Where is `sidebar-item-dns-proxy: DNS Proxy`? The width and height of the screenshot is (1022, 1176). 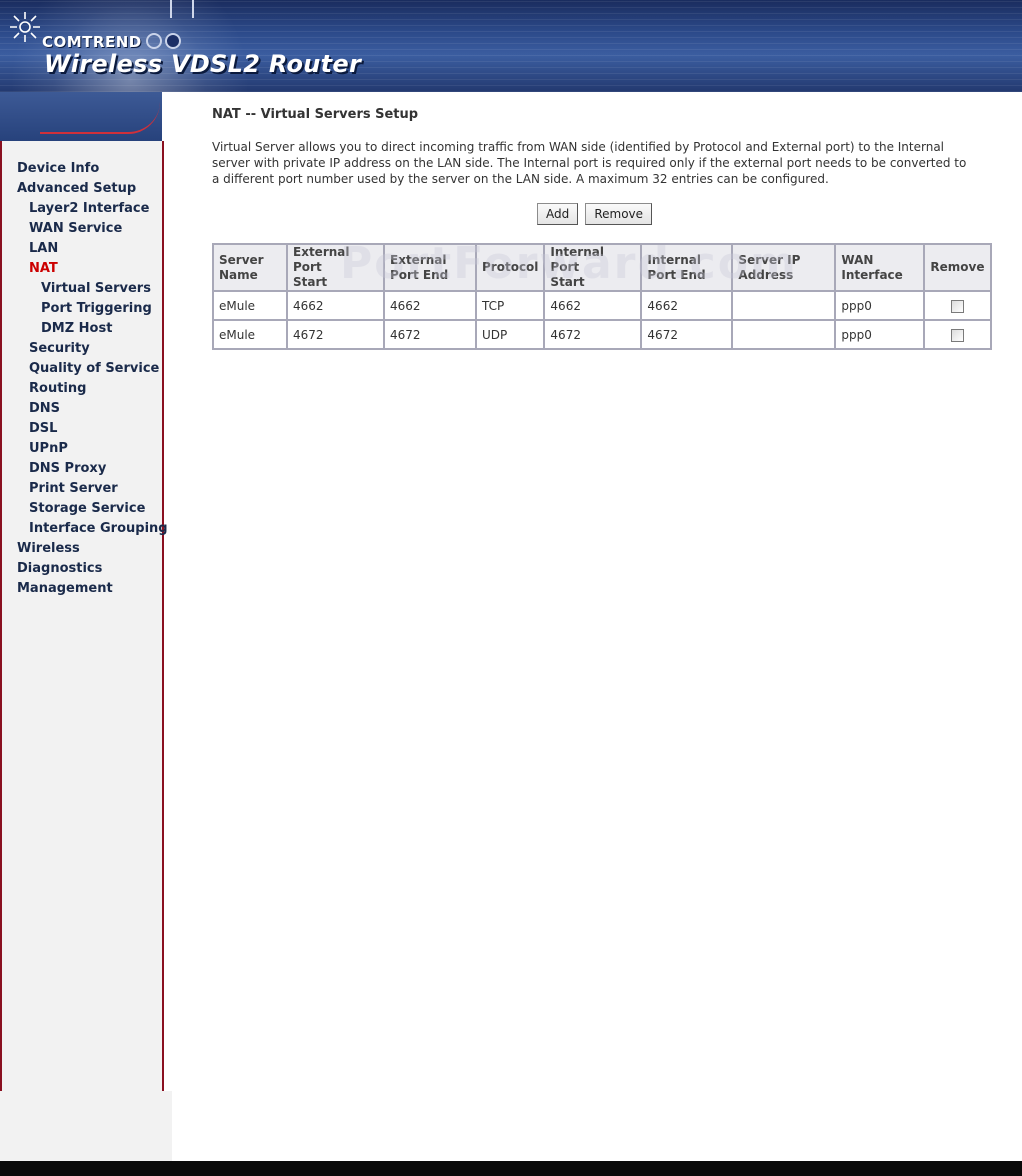 sidebar-item-dns-proxy: DNS Proxy is located at coordinates (92, 469).